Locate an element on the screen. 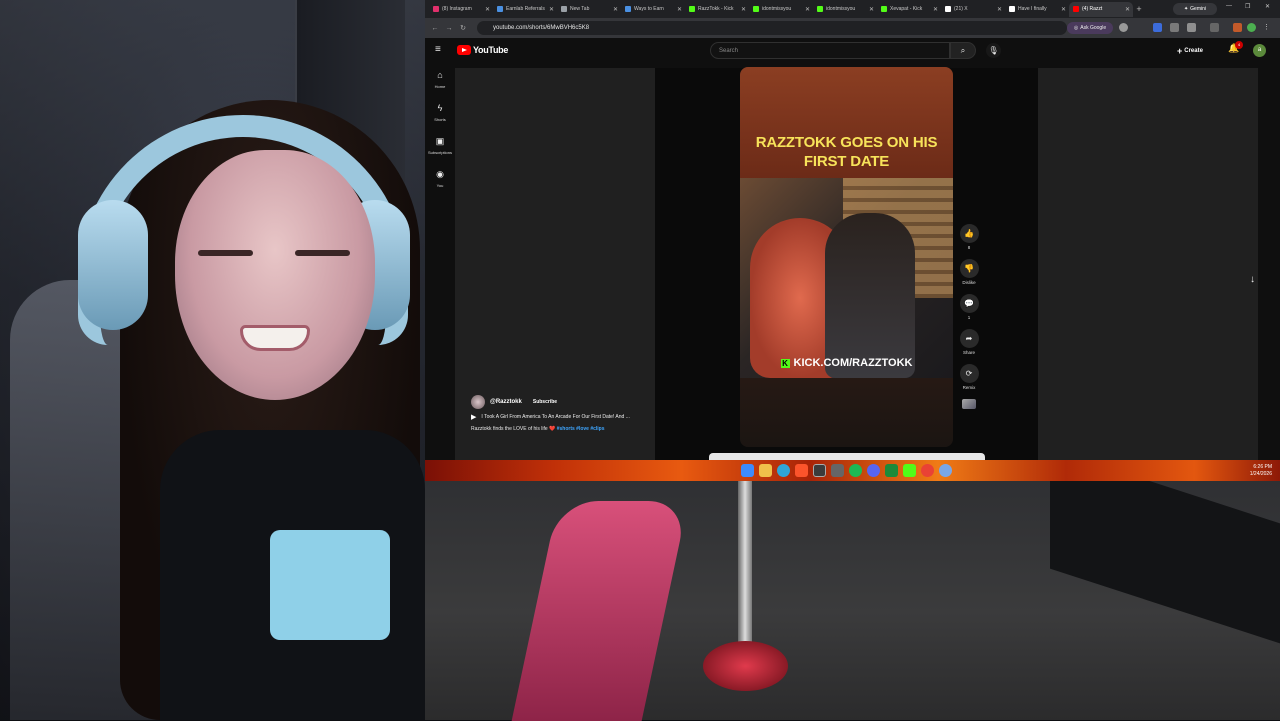  url-text: youtube.com/shorts/6MwBVH6c5K8 is located at coordinates (541, 28).